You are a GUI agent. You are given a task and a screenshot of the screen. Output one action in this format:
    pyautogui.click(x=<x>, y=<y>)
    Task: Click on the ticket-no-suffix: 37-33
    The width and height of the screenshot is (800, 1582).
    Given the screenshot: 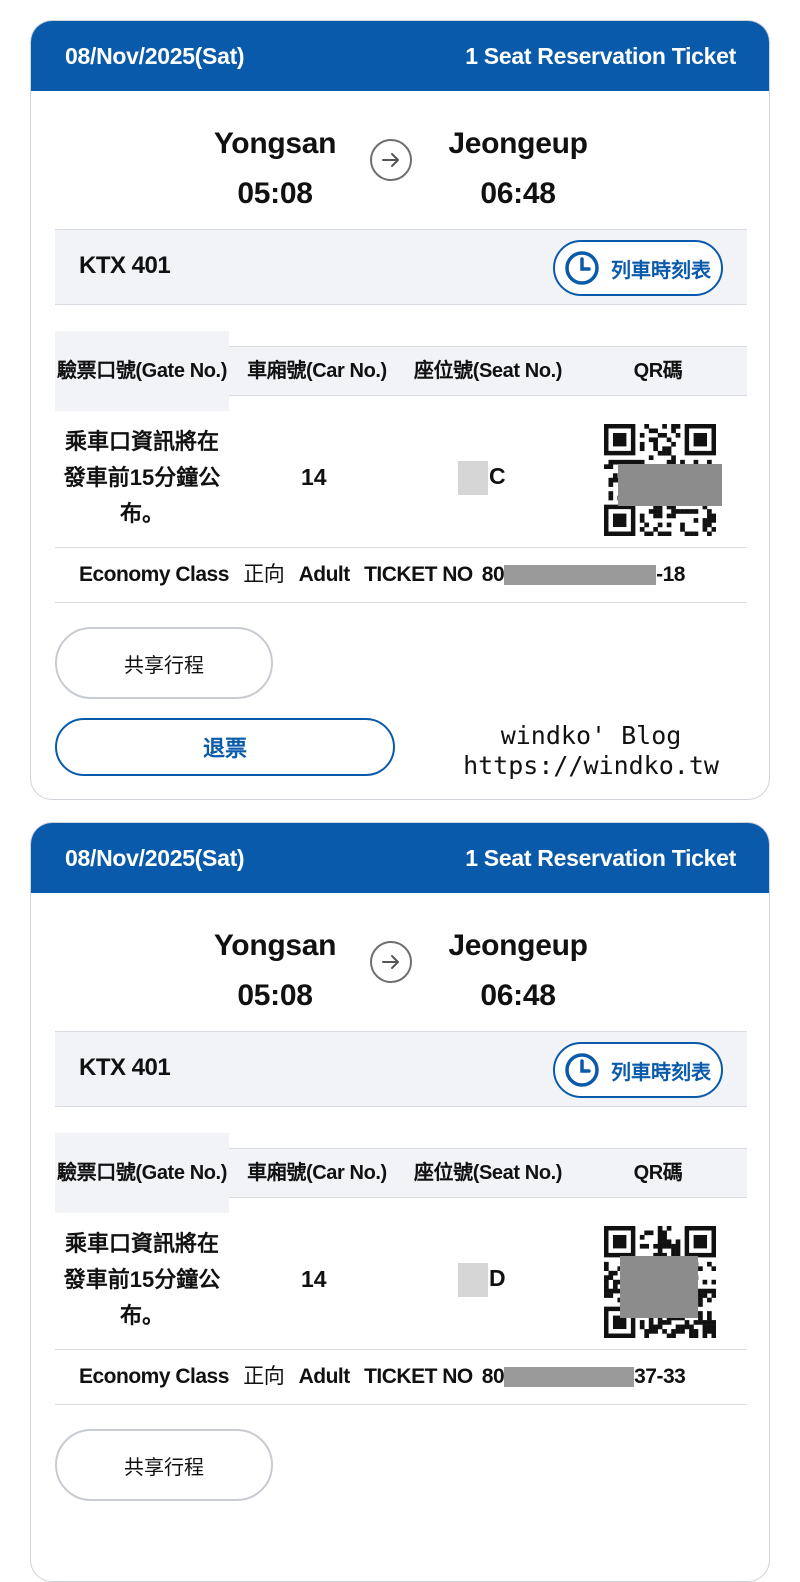 What is the action you would take?
    pyautogui.click(x=660, y=1376)
    